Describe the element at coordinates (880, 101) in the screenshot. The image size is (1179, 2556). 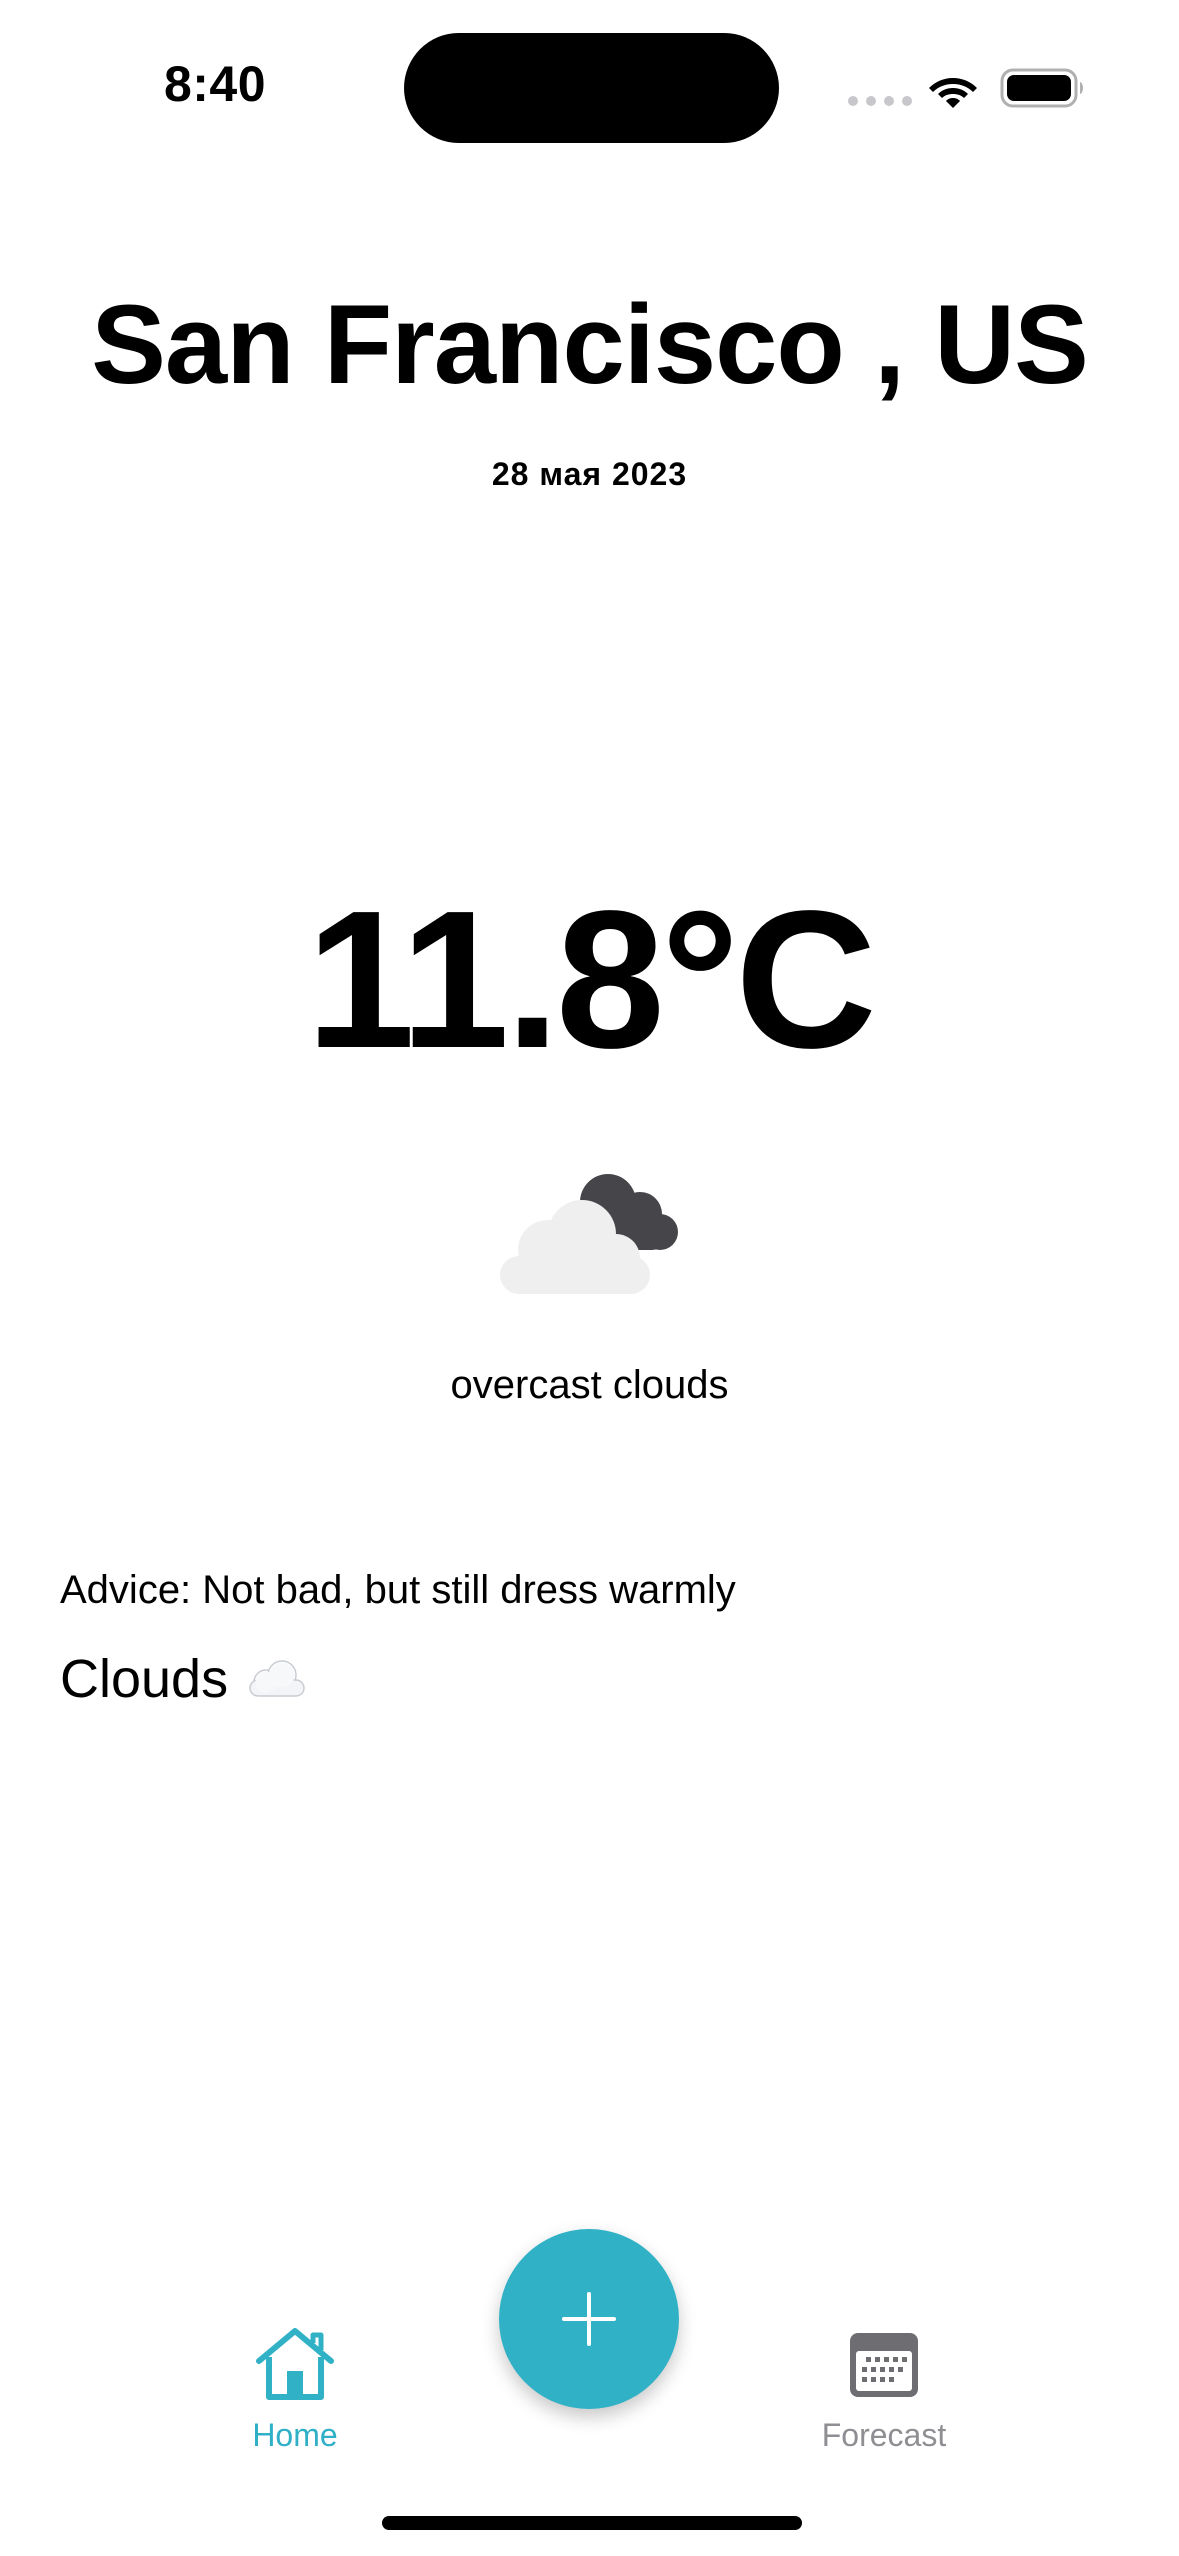
I see `signal-dots-icon` at that location.